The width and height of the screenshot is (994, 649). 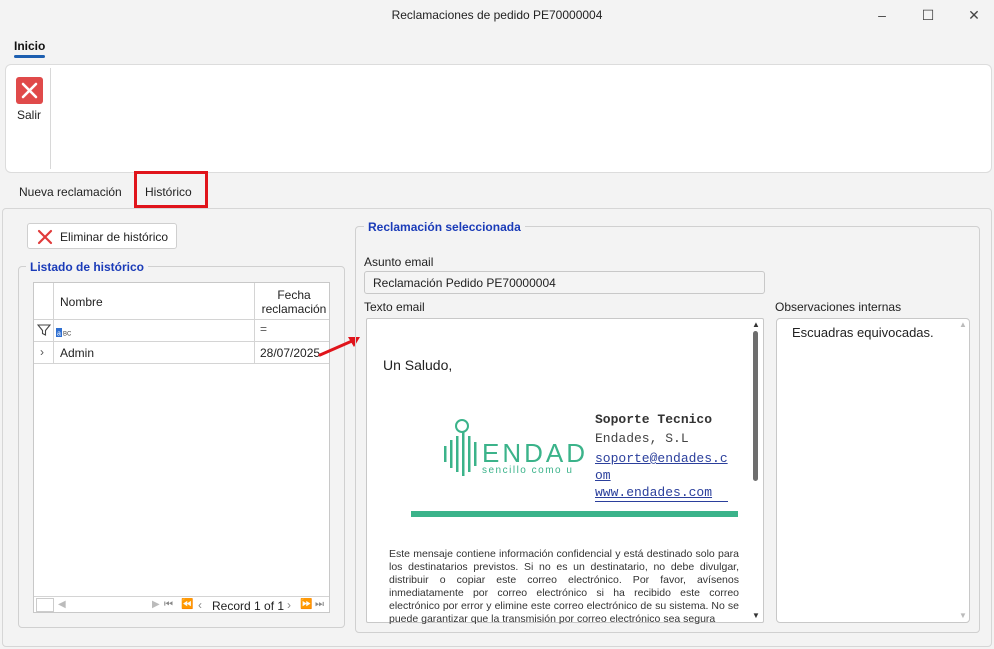 What do you see at coordinates (654, 419) in the screenshot?
I see `signature-name: Soporte Tecnico` at bounding box center [654, 419].